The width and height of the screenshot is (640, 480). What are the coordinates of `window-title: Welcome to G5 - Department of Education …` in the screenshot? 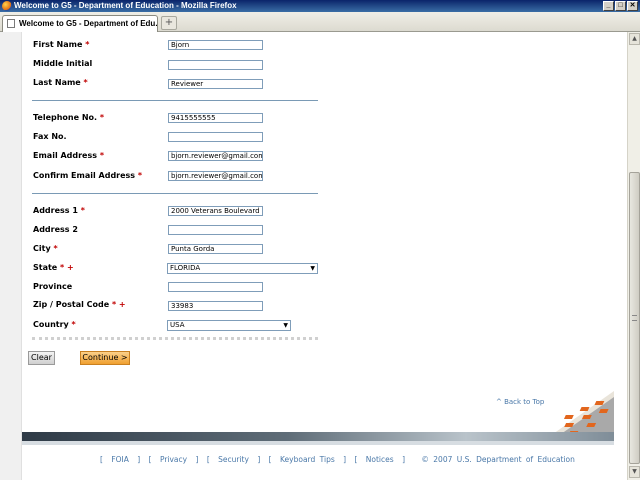 It's located at (125, 5).